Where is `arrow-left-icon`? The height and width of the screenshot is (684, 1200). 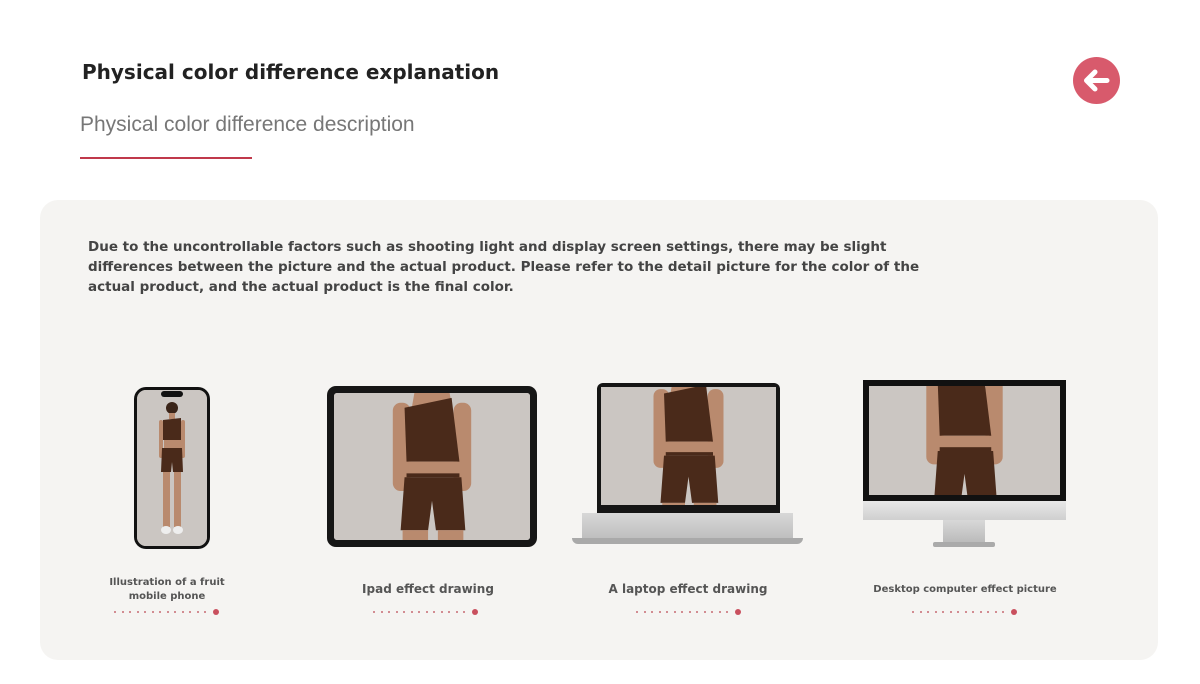
arrow-left-icon is located at coordinates (1097, 80).